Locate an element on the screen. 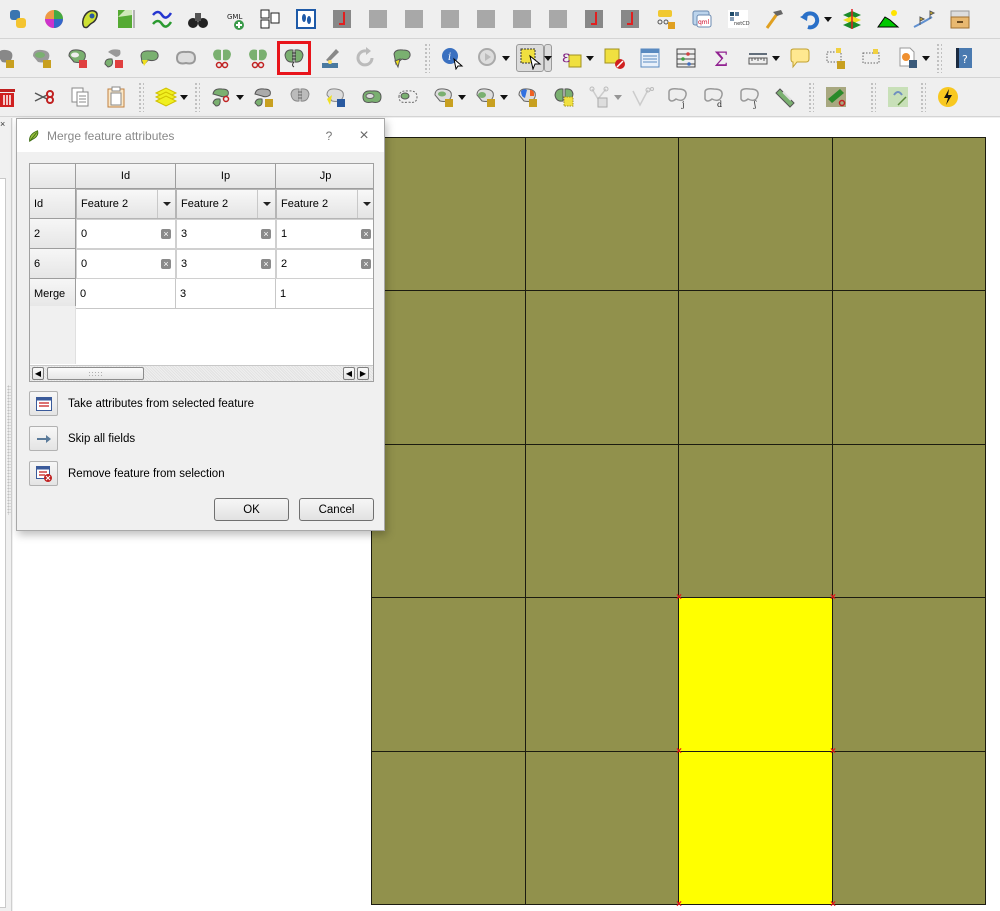 This screenshot has height=911, width=1000. dialog-title-bar: Merge feature attributes ? × is located at coordinates (200, 135).